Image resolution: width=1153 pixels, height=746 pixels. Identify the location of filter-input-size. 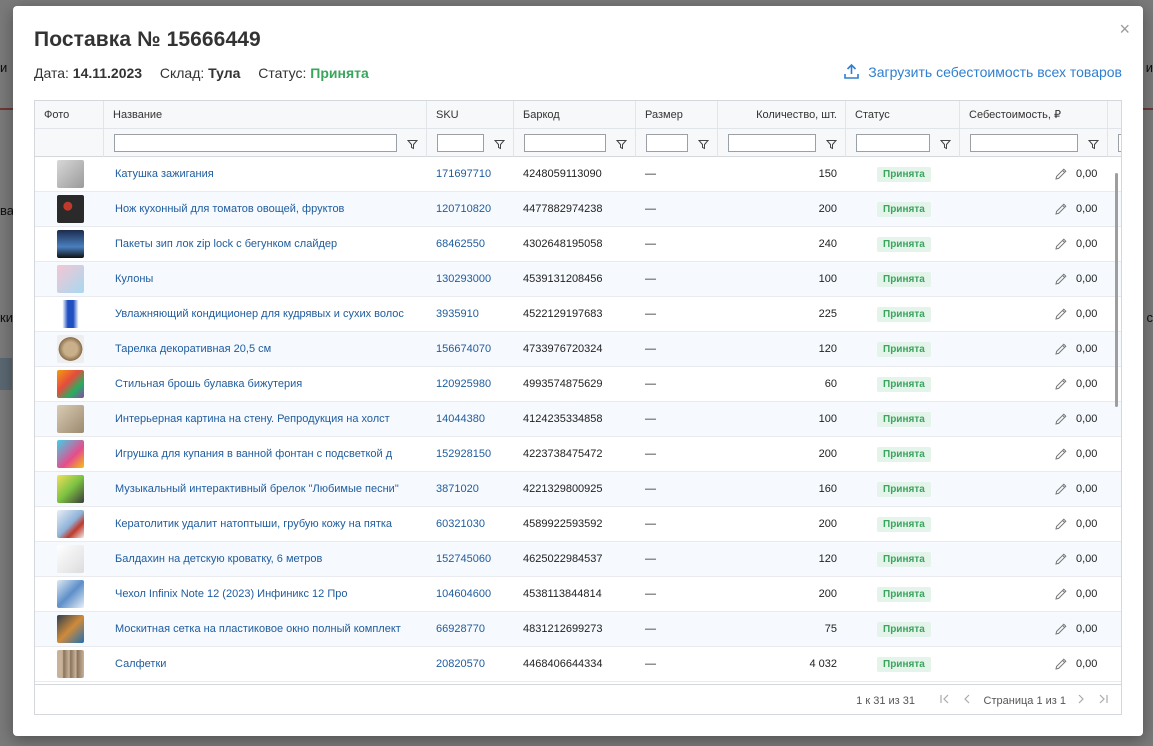
(667, 143).